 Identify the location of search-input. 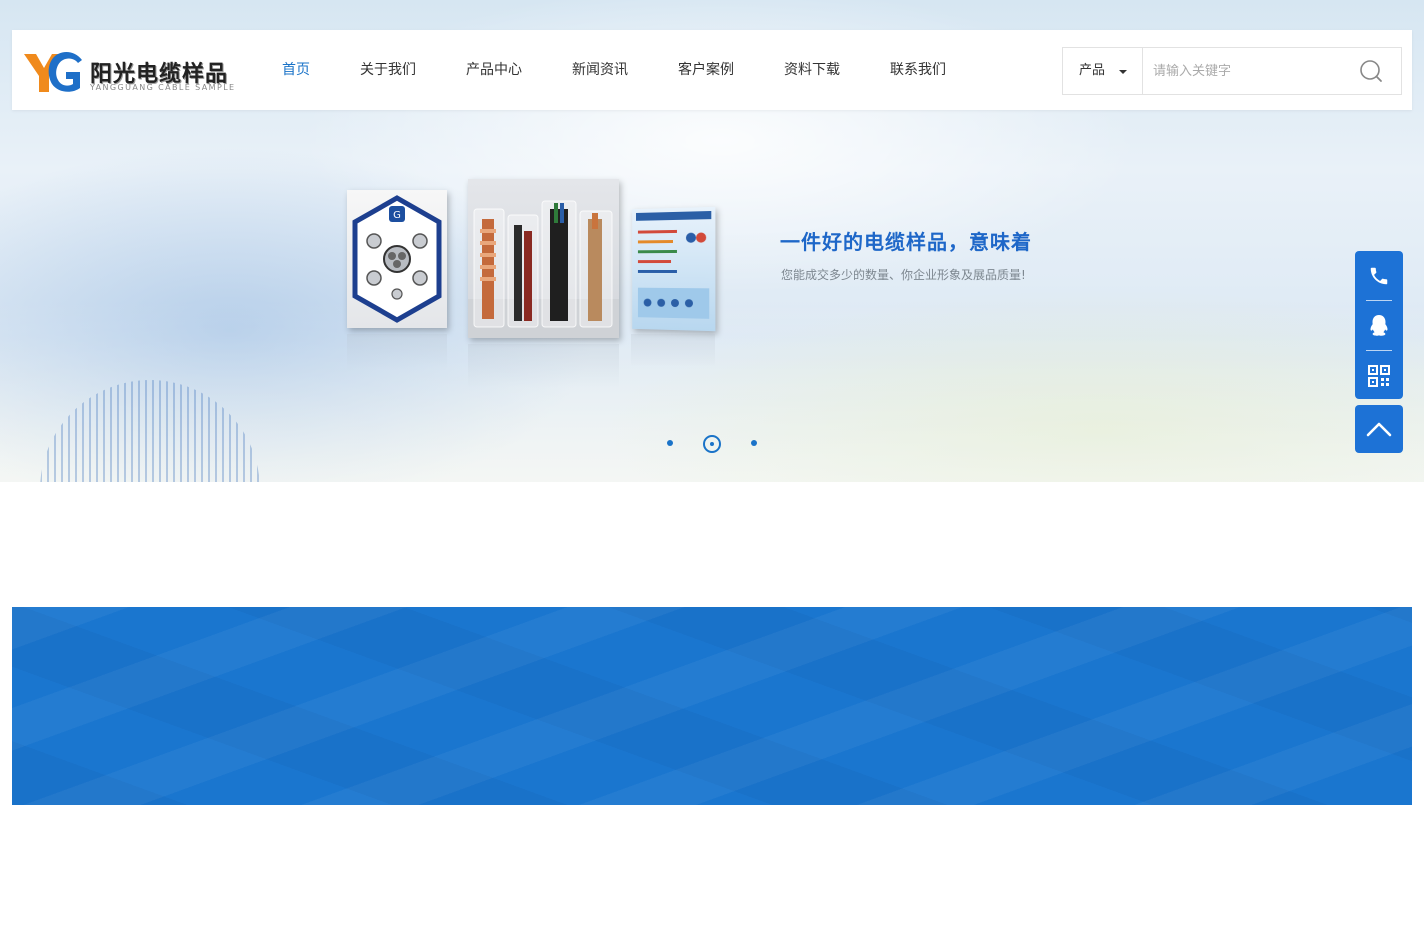
(1243, 71).